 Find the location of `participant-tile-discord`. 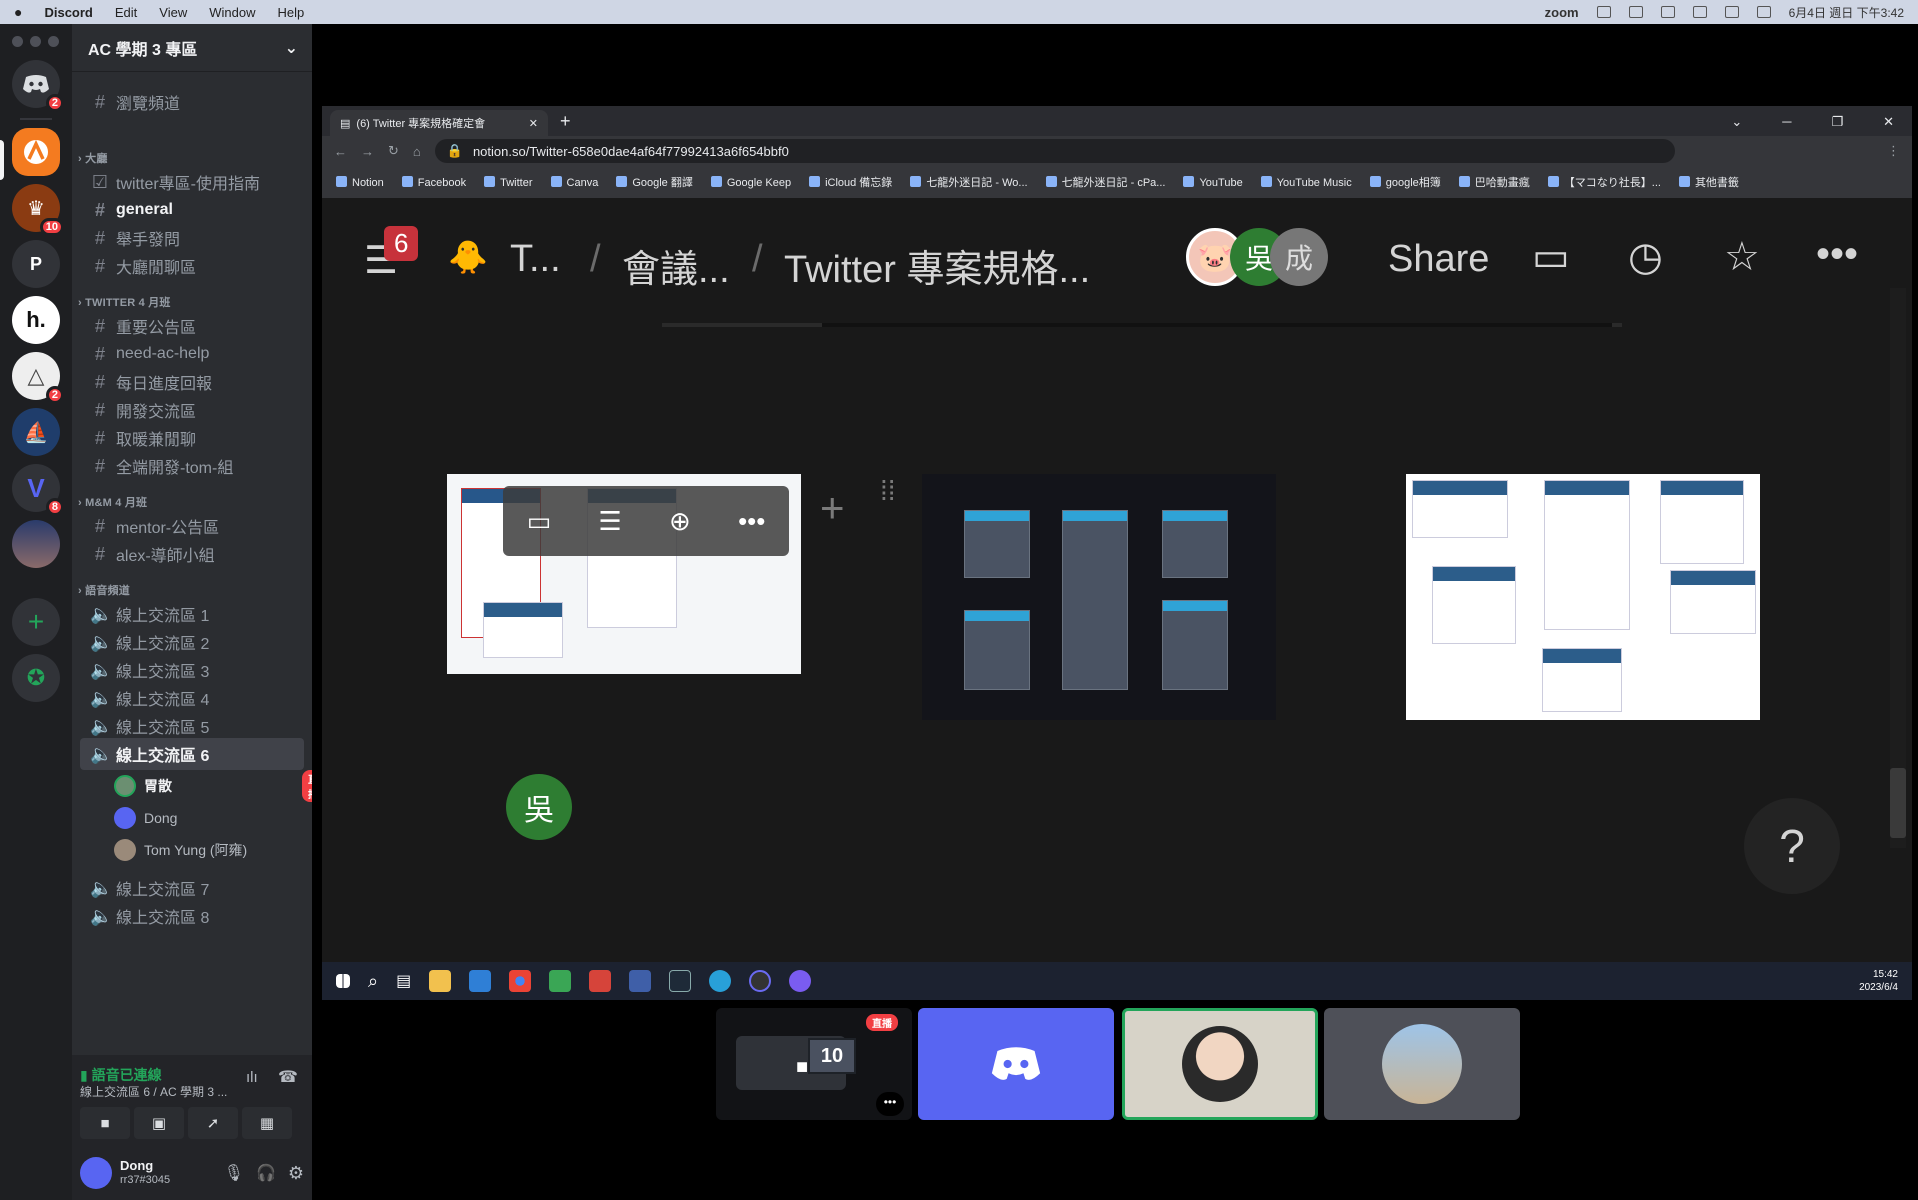

participant-tile-discord is located at coordinates (1016, 1064).